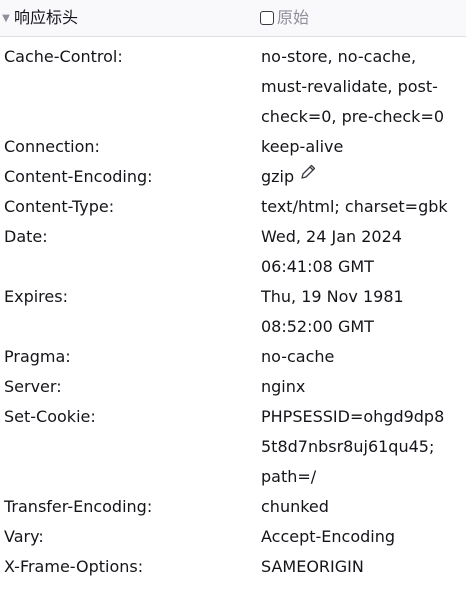 This screenshot has height=595, width=466. What do you see at coordinates (293, 18) in the screenshot?
I see `raw-label: 原始` at bounding box center [293, 18].